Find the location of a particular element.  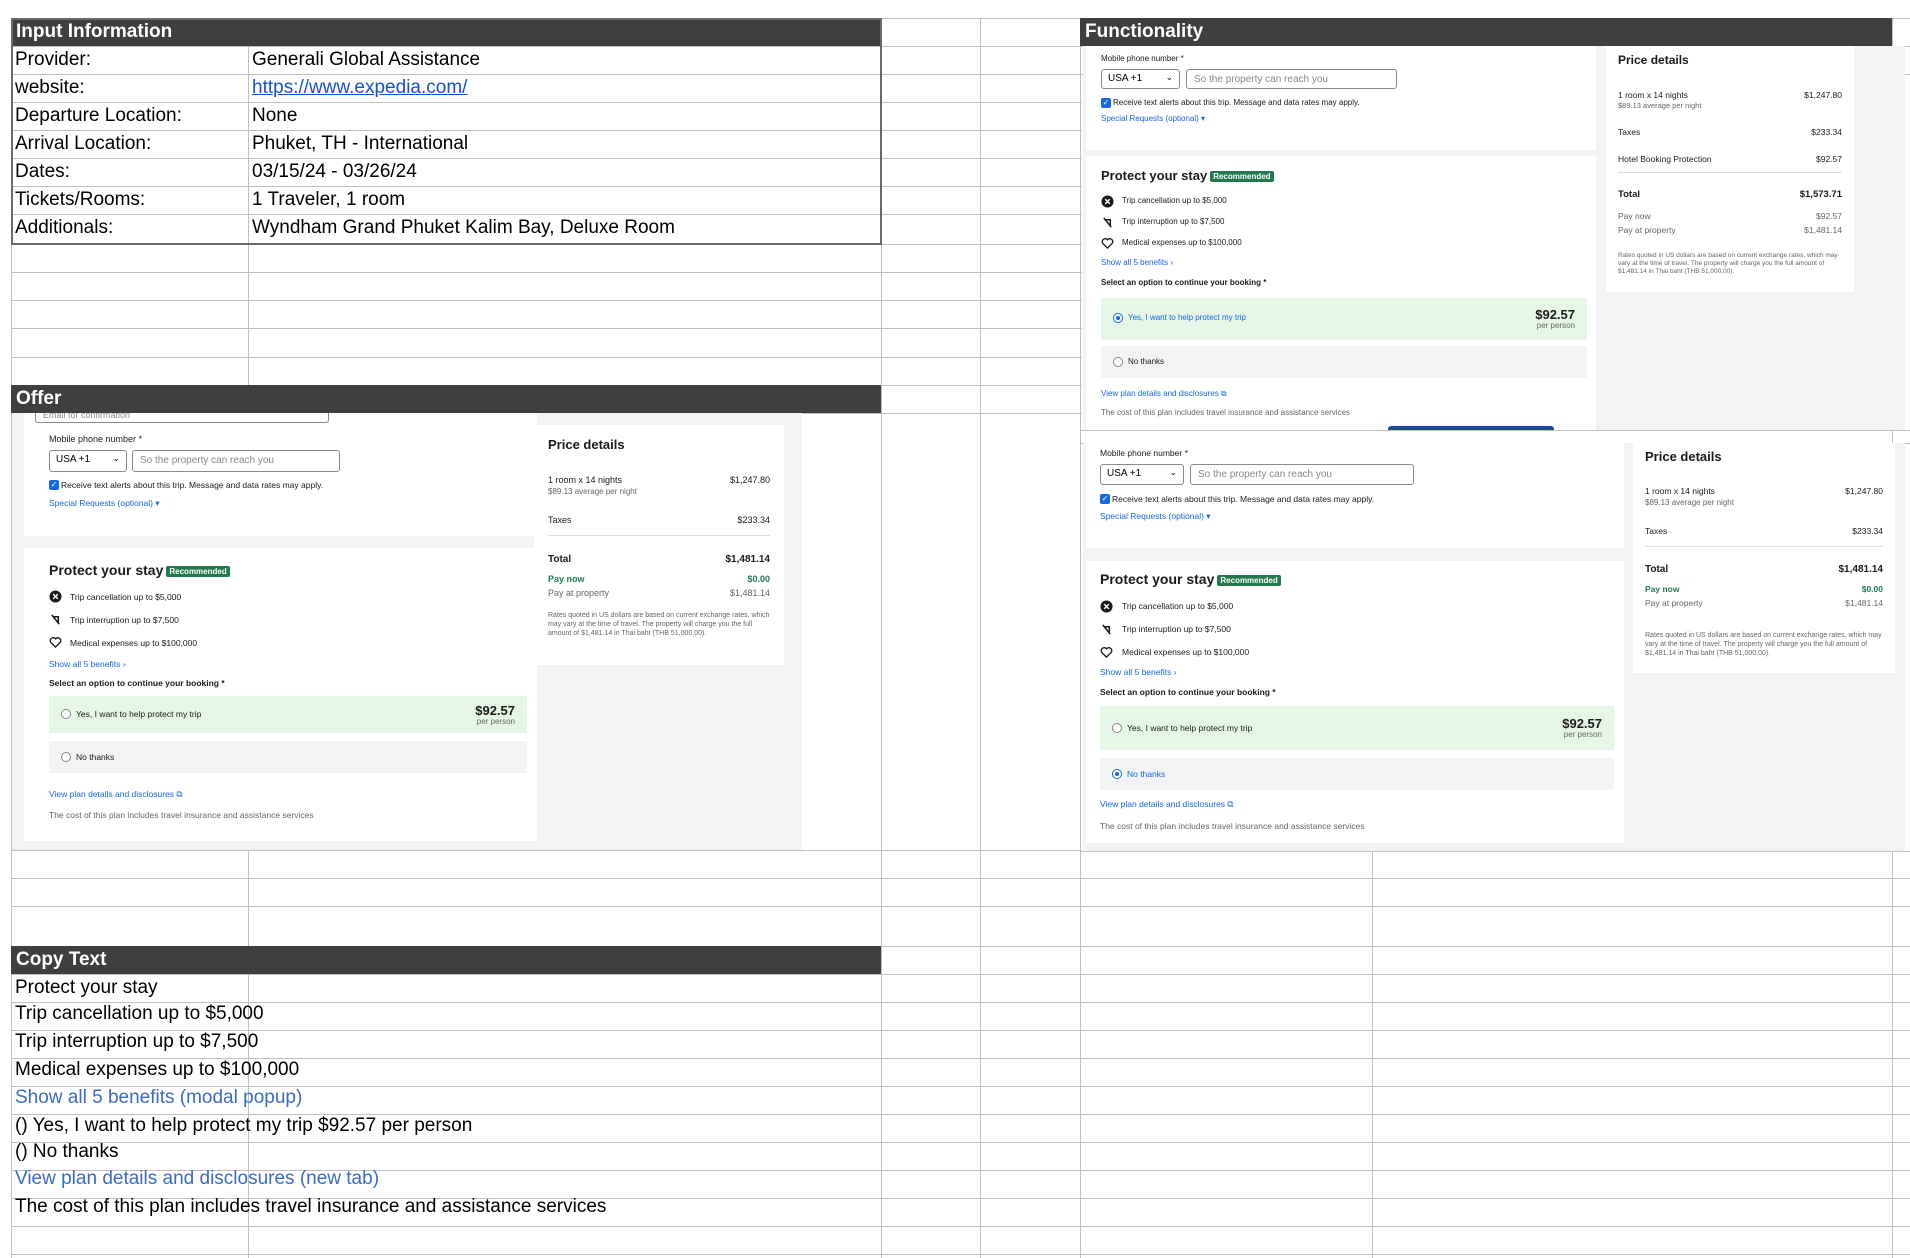

phone-label: Mobile phone number * is located at coordinates (96, 439).